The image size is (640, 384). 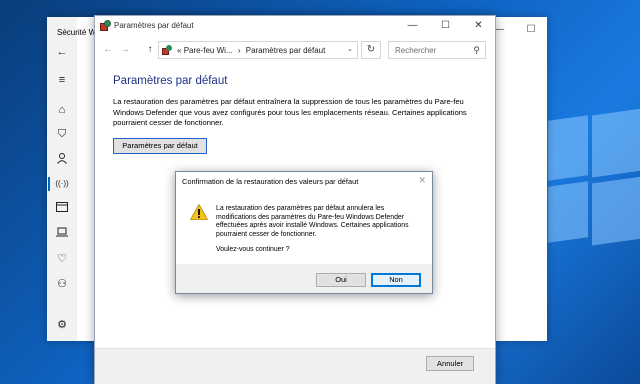 I want to click on breadcrumb-default-settings: Paramètres par défaut, so click(x=286, y=50).